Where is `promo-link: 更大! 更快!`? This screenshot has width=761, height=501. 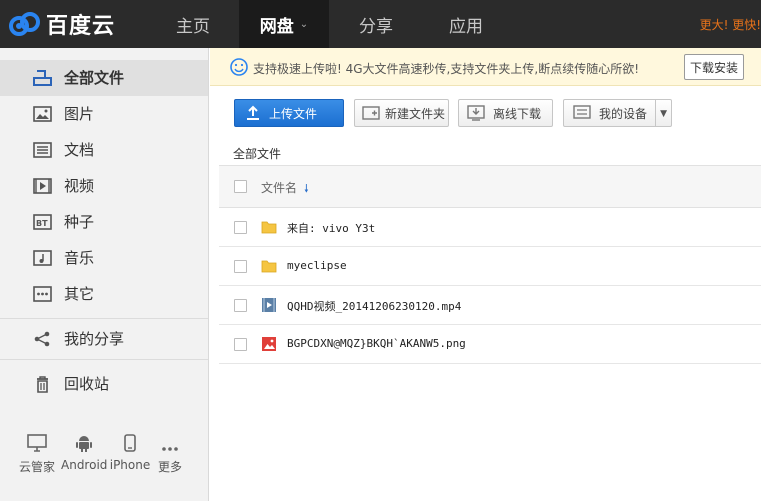
promo-link: 更大! 更快! is located at coordinates (730, 24).